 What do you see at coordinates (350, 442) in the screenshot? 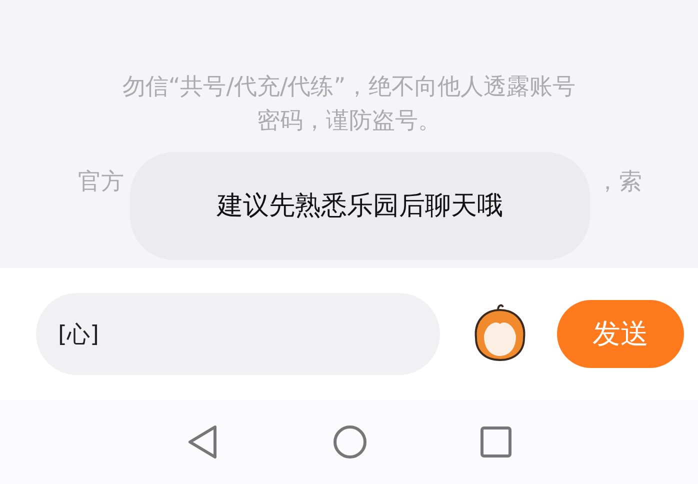
I see `home-icon` at bounding box center [350, 442].